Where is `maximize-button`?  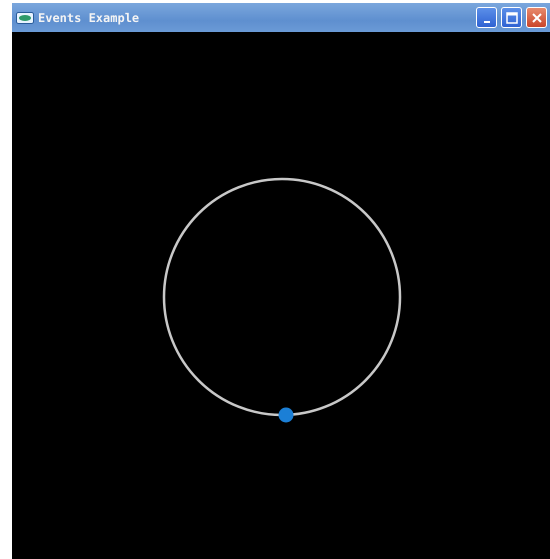 maximize-button is located at coordinates (511, 17).